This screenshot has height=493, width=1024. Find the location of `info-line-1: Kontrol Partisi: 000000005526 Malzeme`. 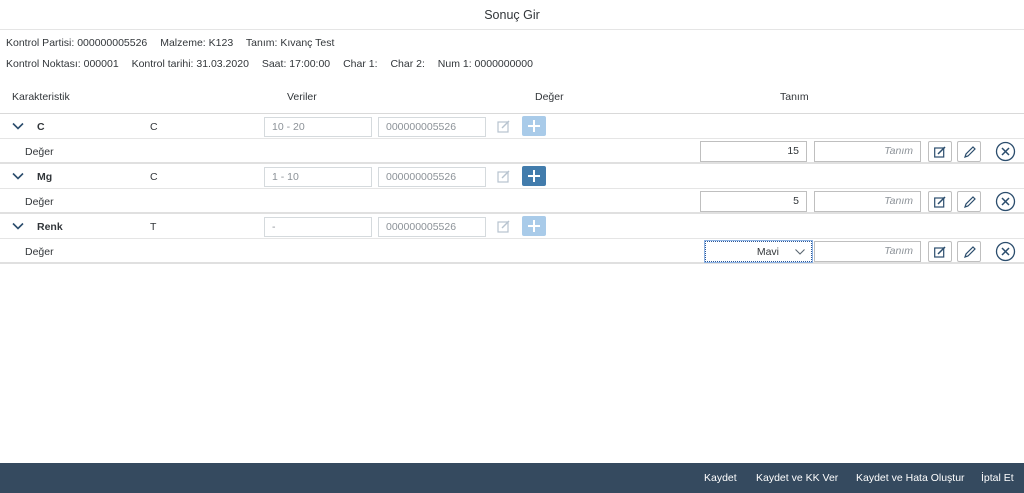

info-line-1: Kontrol Partisi: 000000005526 Malzeme is located at coordinates (175, 43).